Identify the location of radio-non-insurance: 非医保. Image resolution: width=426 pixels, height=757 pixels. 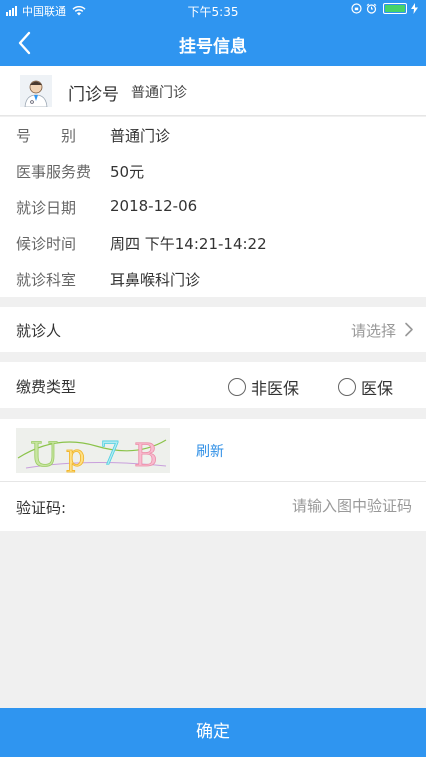
(263, 387).